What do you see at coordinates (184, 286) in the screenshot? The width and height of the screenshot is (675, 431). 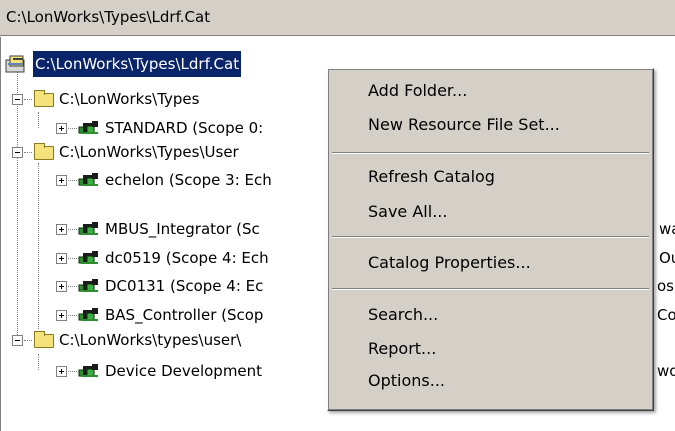 I see `resource-label: DC0131 (Scope 4: Ec` at bounding box center [184, 286].